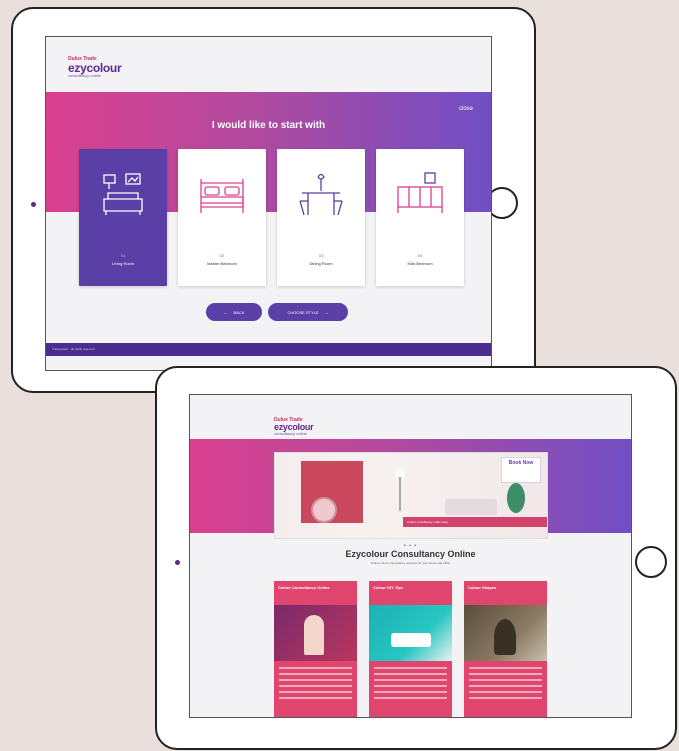  Describe the element at coordinates (420, 192) in the screenshot. I see `kids-bed-icon` at that location.